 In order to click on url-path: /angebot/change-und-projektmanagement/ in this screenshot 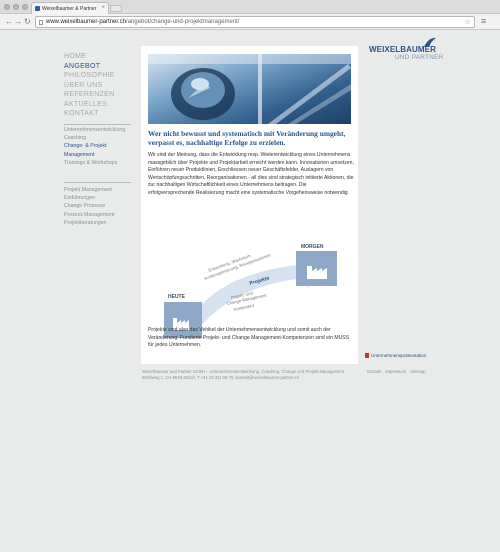, I will do `click(183, 22)`.